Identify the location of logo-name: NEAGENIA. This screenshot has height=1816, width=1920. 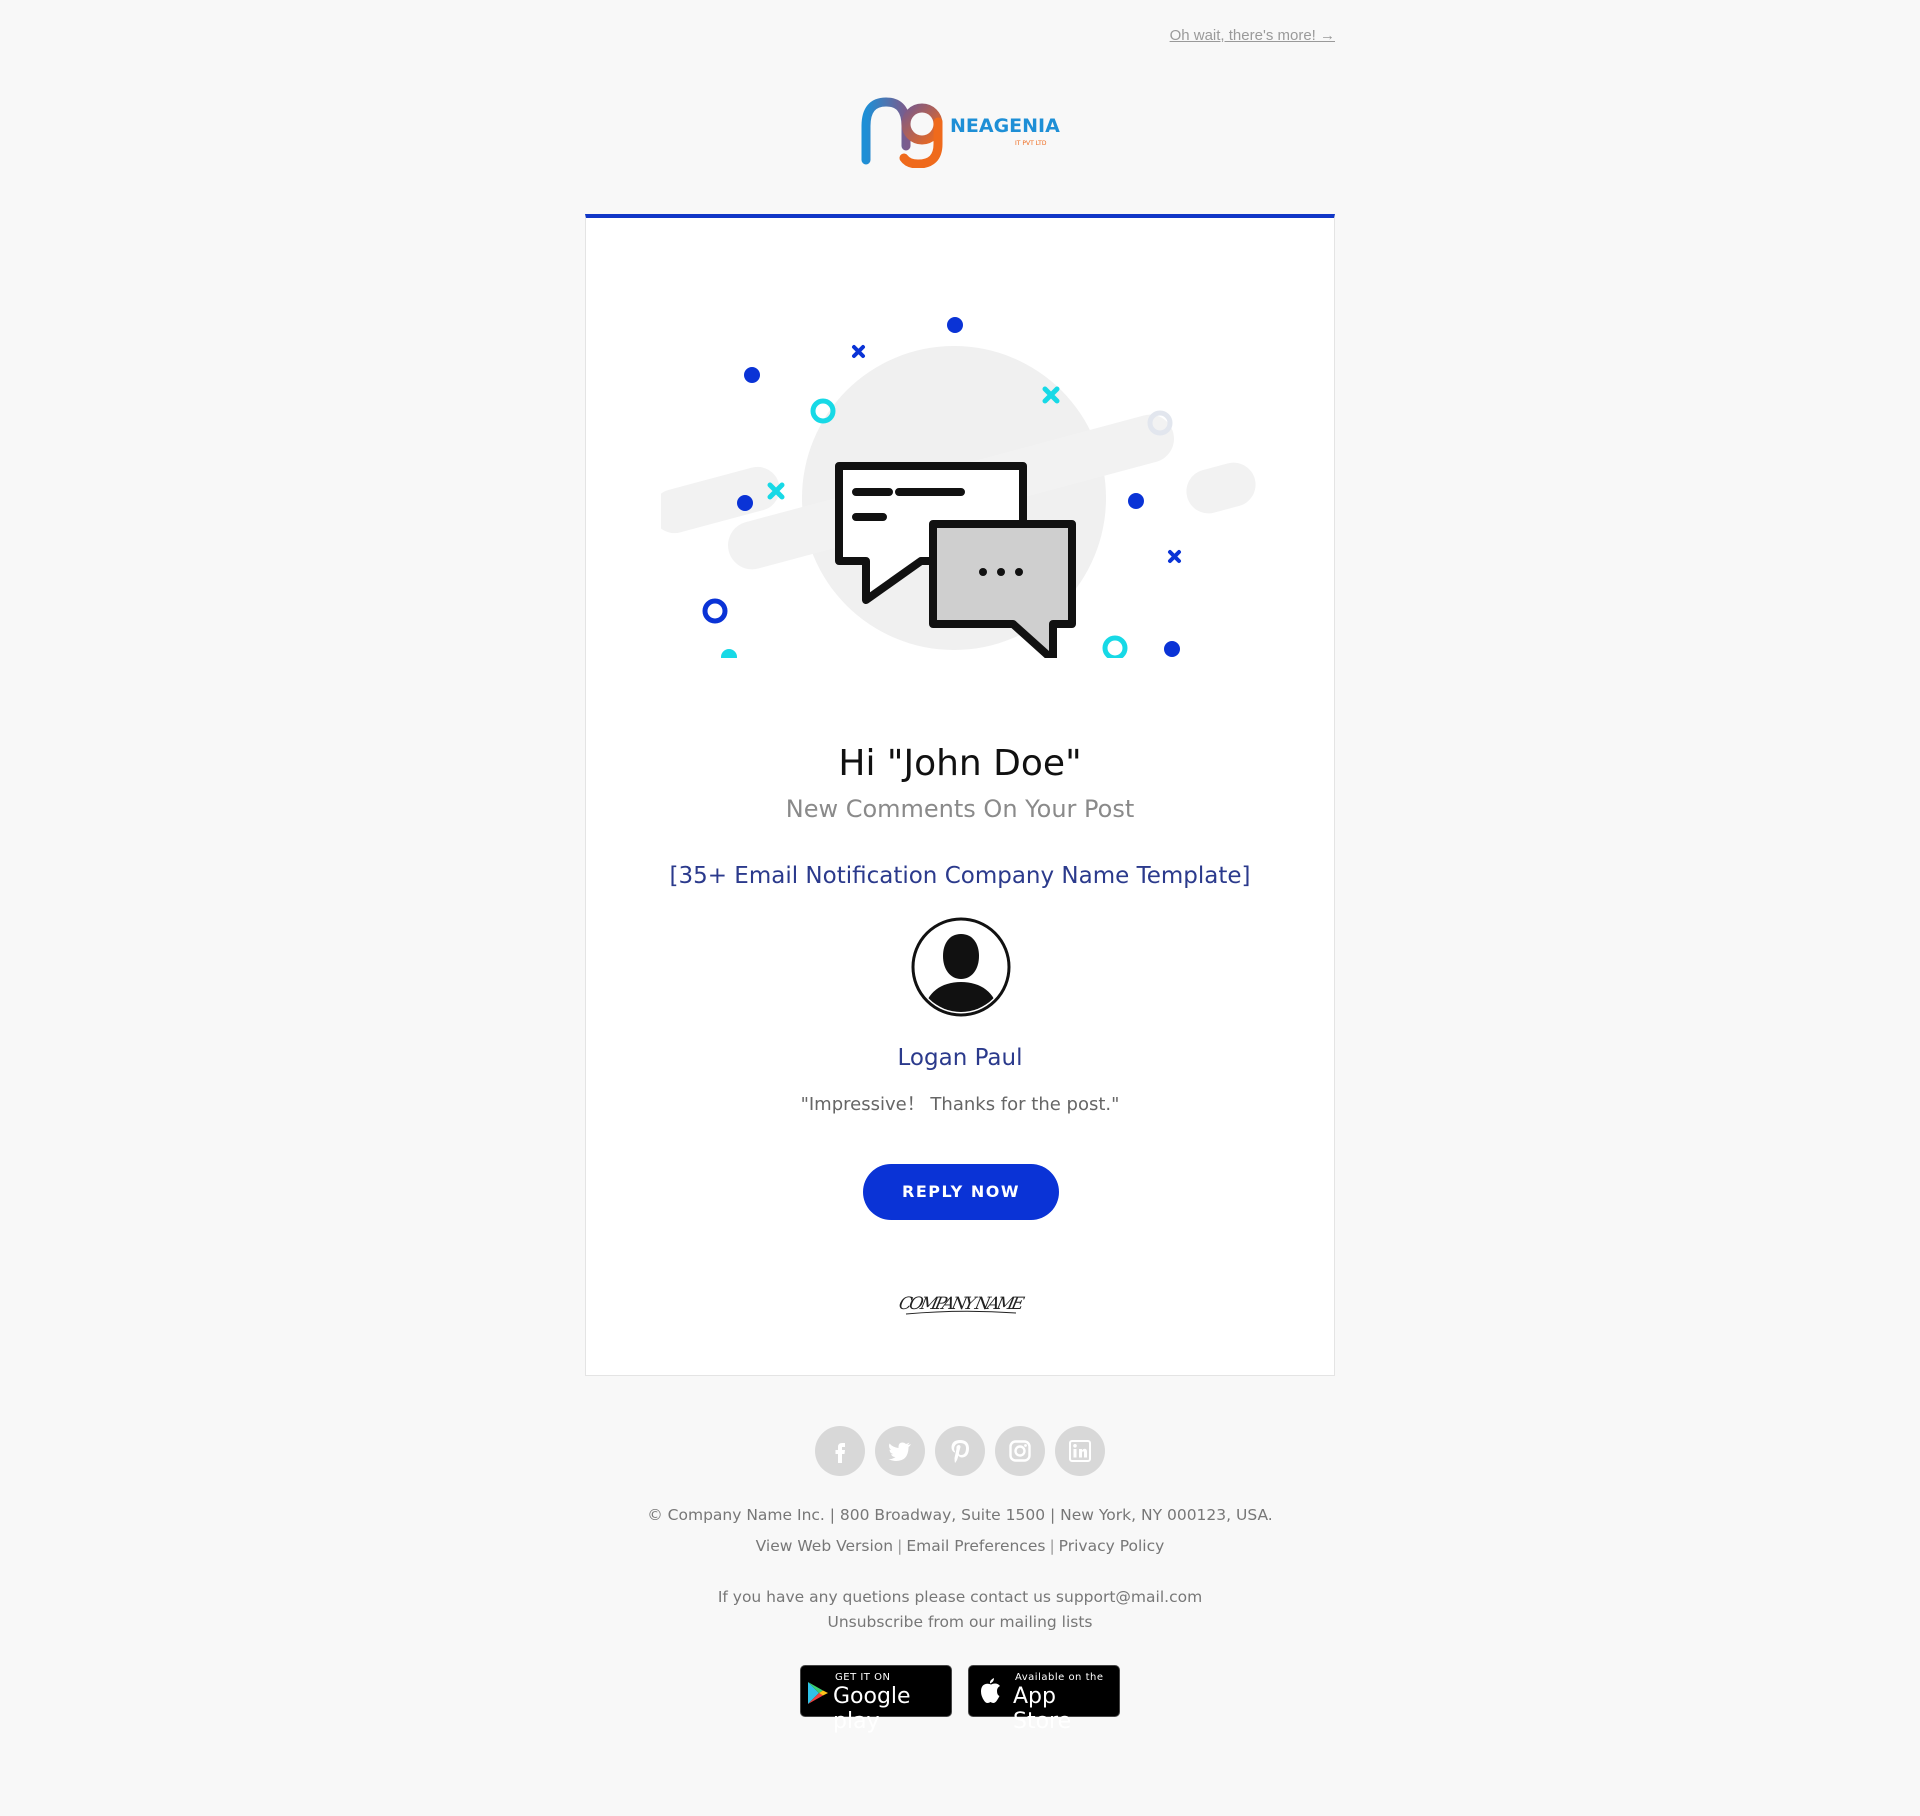
(1005, 126).